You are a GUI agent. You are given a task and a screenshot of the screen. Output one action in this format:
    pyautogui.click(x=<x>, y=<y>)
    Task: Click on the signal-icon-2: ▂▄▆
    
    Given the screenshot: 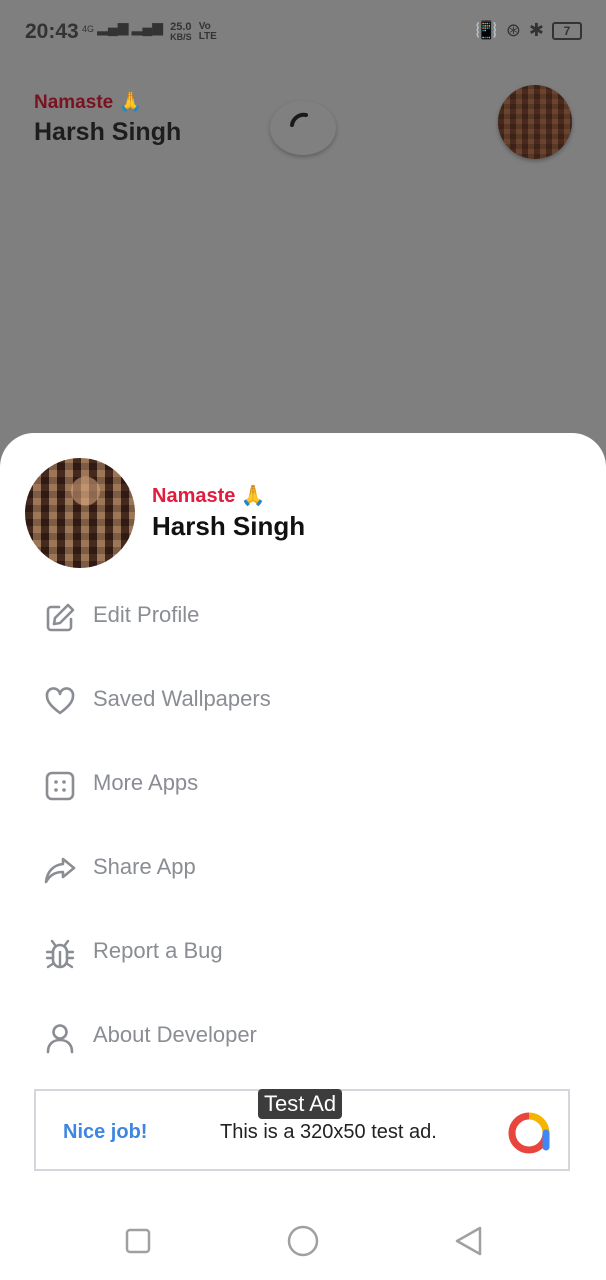 What is the action you would take?
    pyautogui.click(x=147, y=27)
    